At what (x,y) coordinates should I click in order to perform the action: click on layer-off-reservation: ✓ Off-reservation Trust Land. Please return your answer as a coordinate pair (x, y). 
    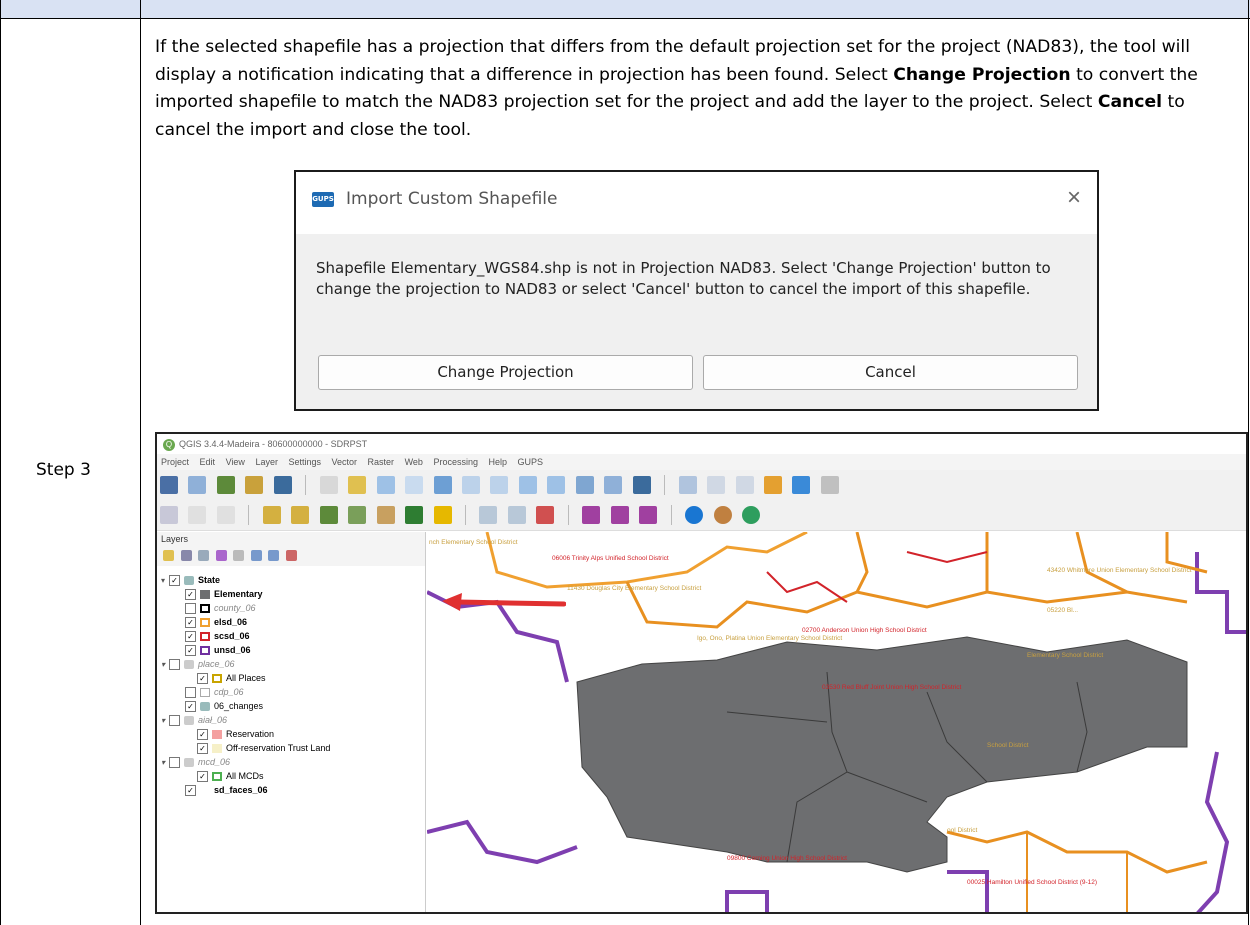
    Looking at the image, I should click on (263, 748).